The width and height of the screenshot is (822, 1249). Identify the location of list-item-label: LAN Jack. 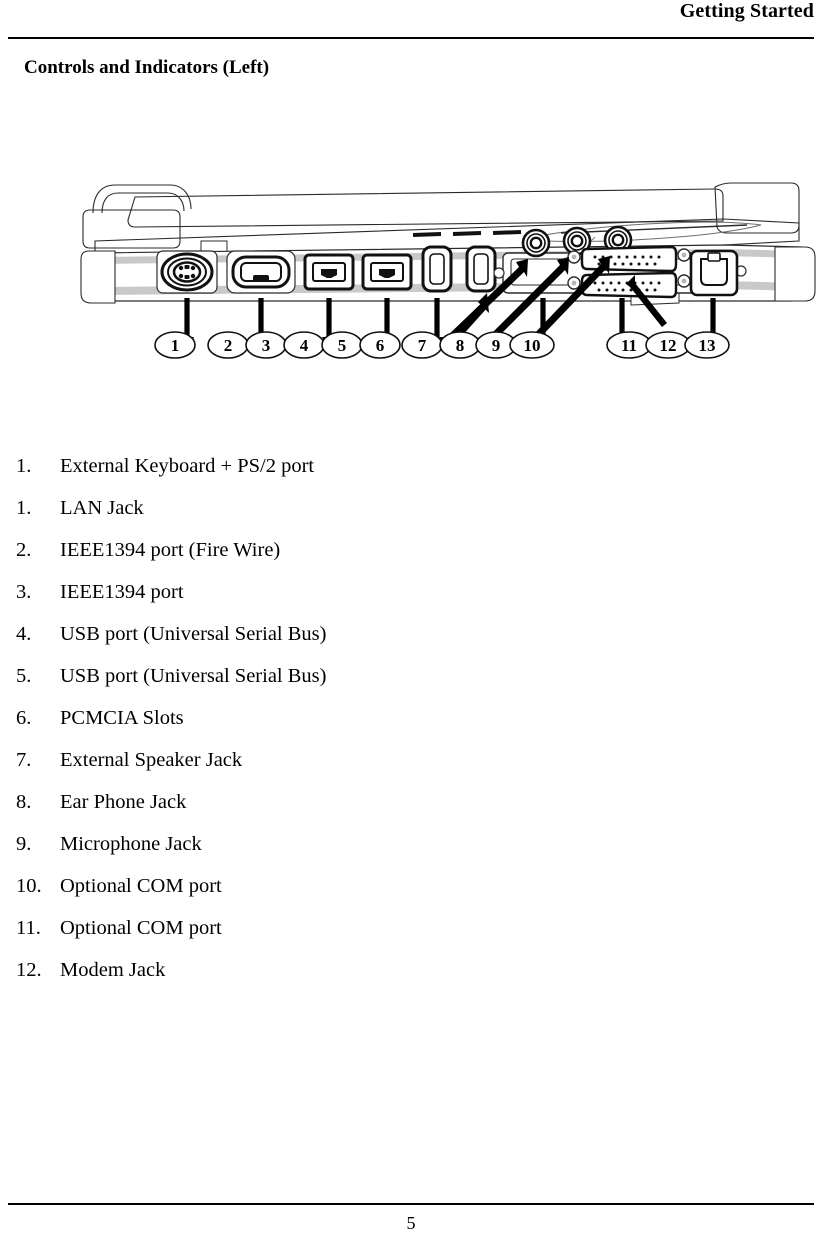
(102, 508).